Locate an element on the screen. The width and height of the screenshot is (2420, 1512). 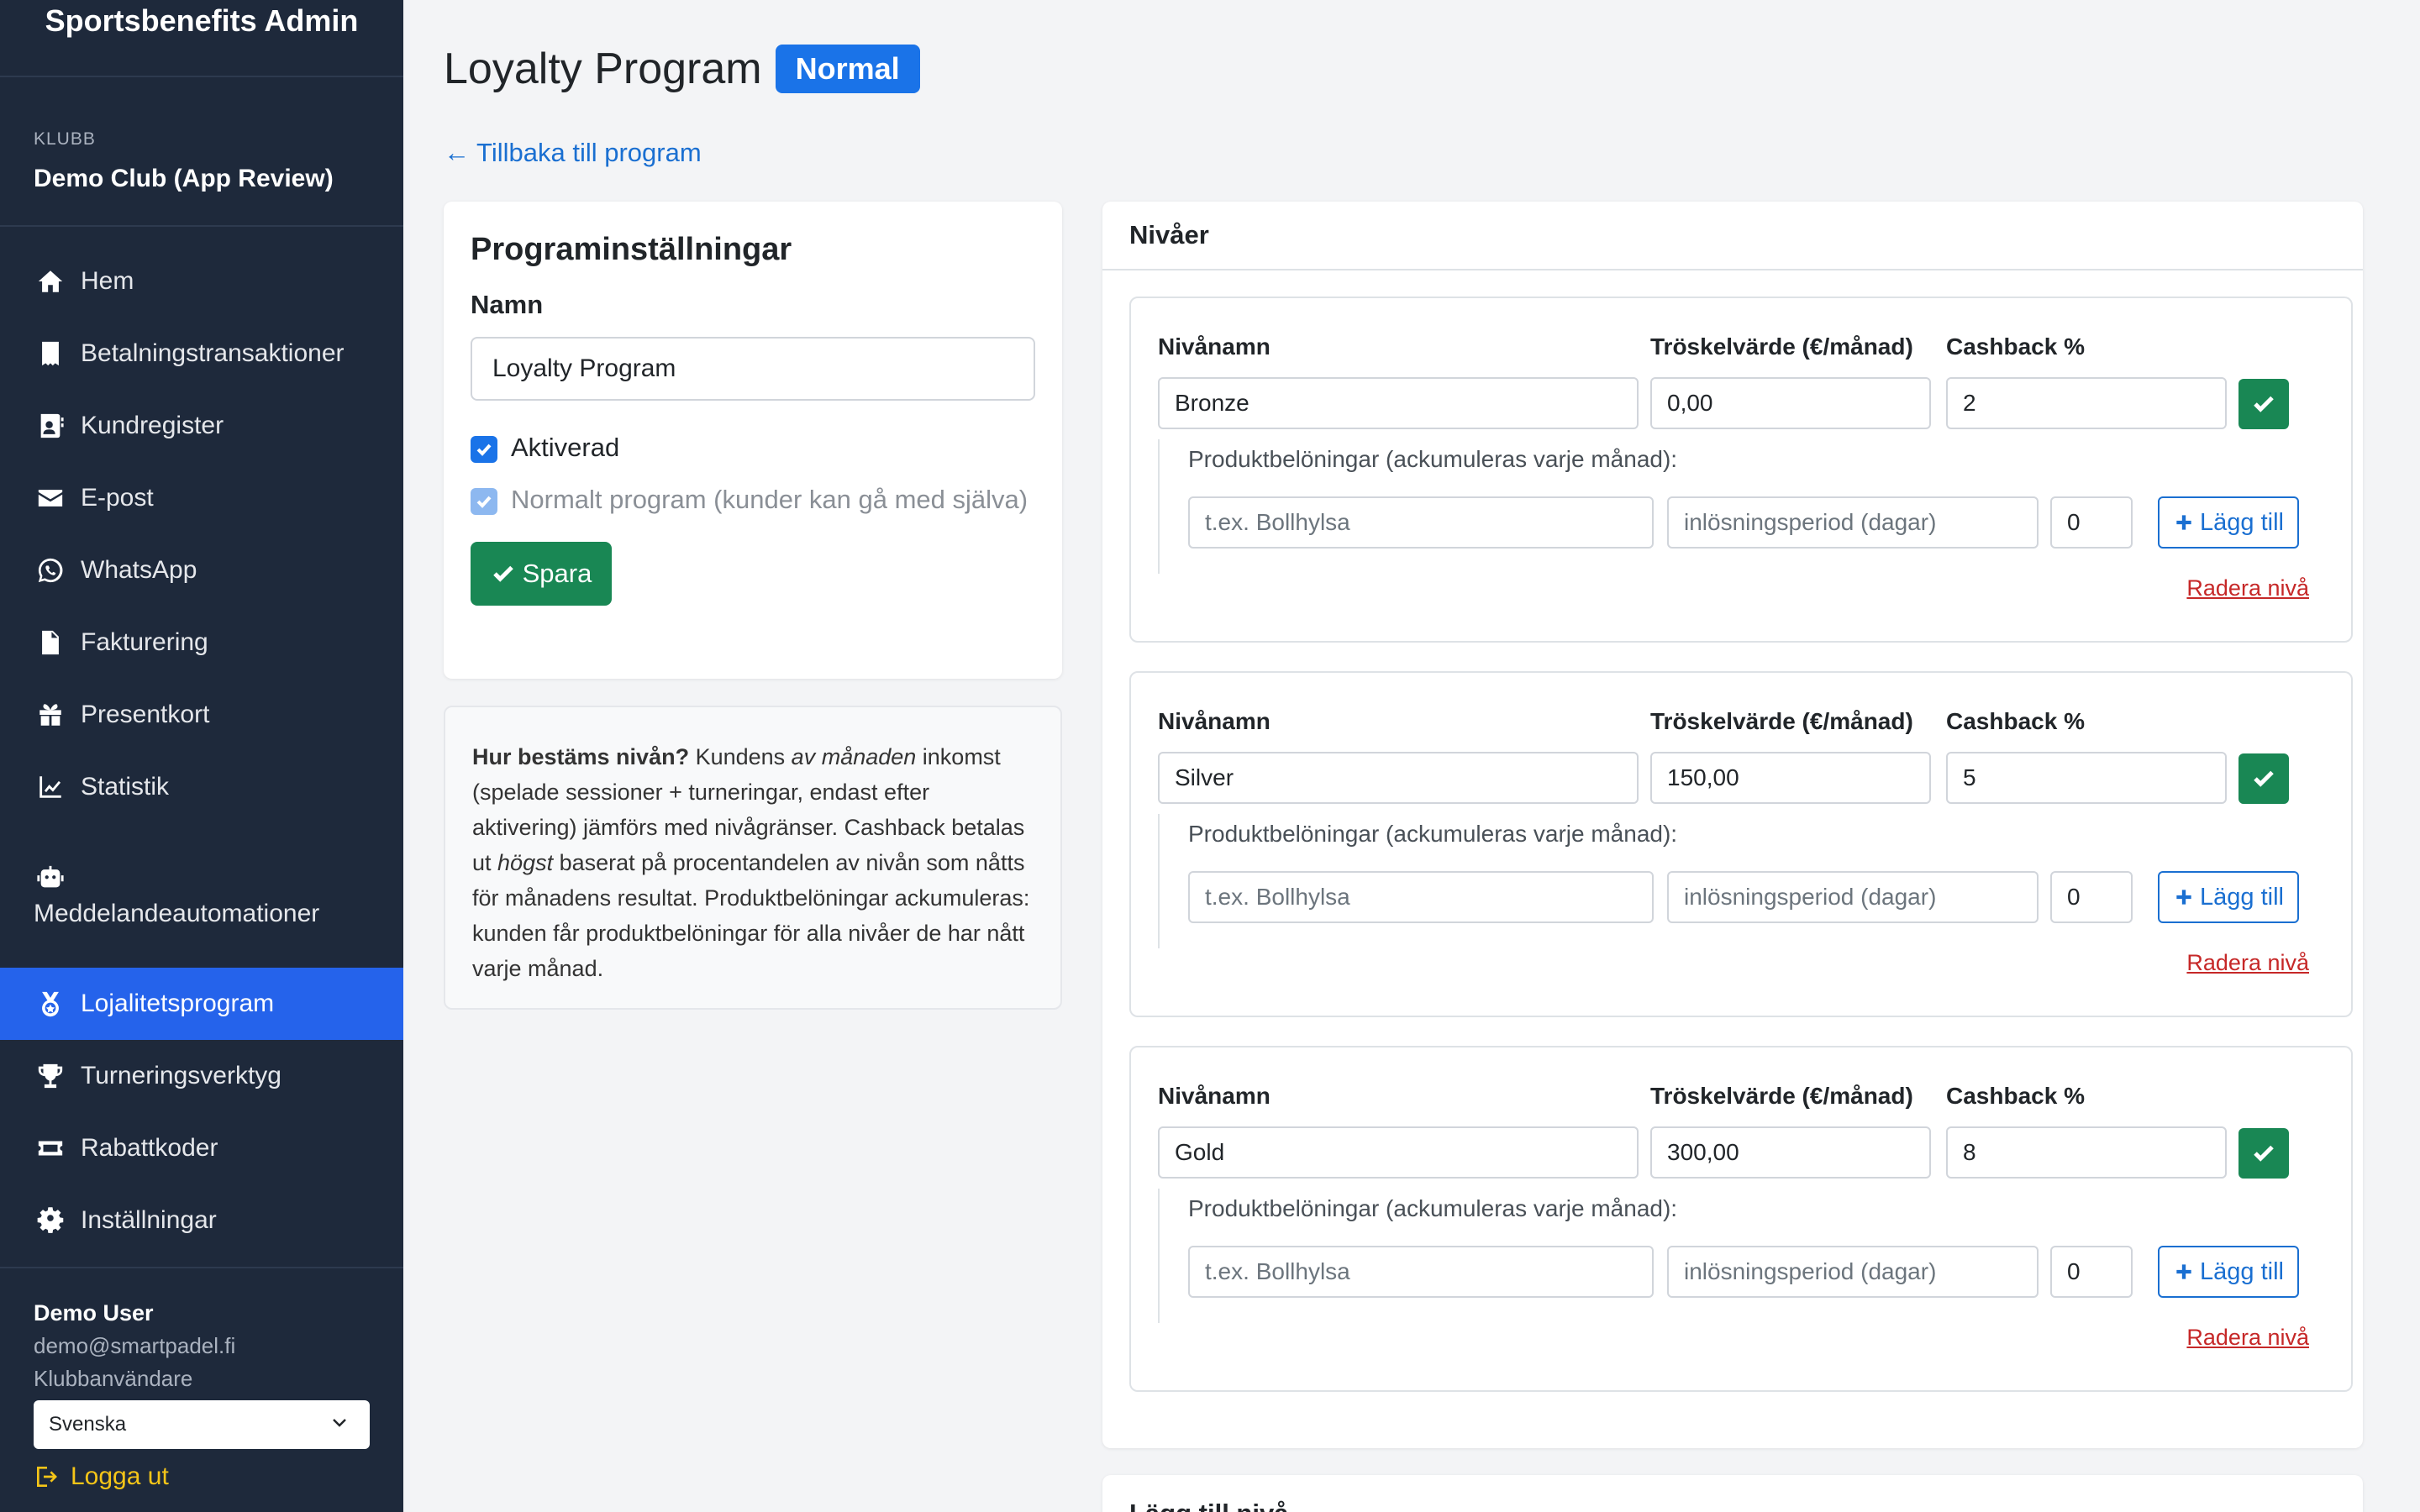
info-text: Kundens is located at coordinates (740, 756).